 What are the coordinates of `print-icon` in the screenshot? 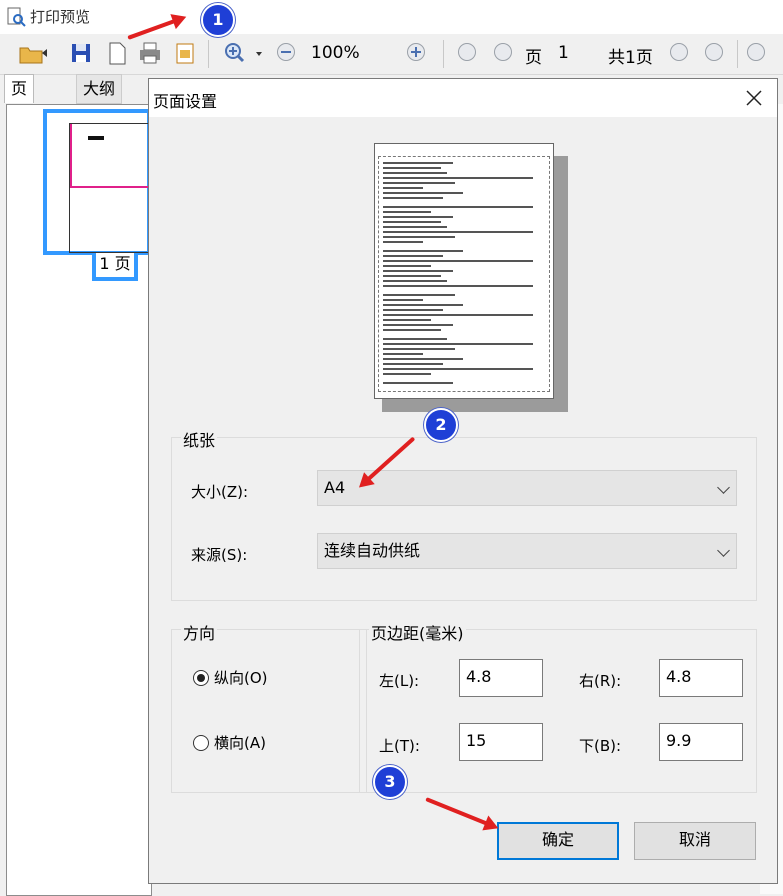 It's located at (150, 53).